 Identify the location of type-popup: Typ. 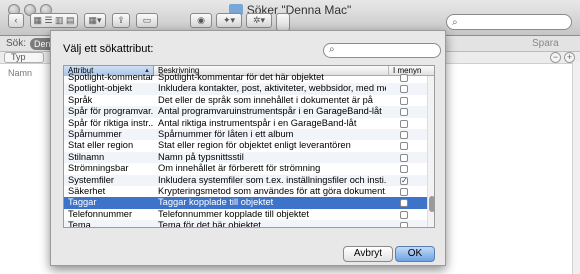
(24, 57).